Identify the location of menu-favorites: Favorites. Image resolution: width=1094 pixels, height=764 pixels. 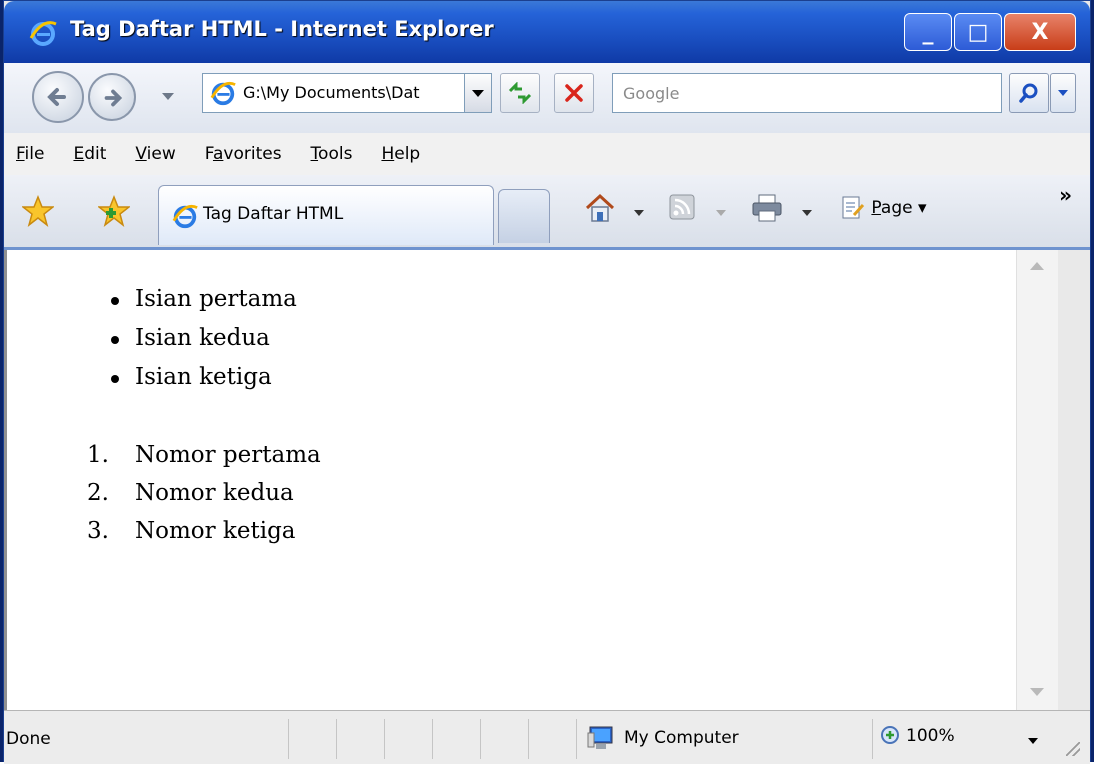
(243, 154).